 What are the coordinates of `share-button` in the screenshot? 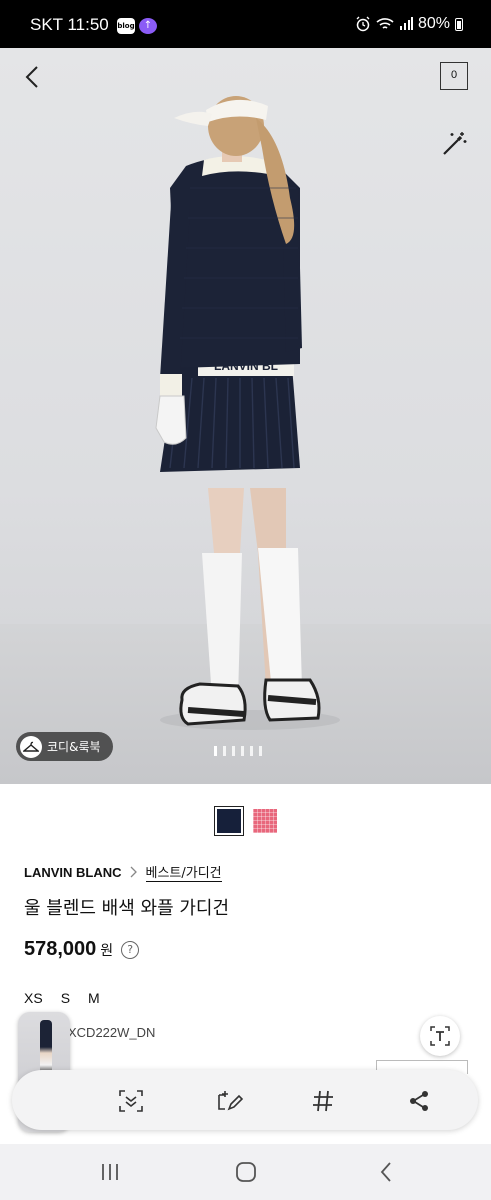 It's located at (419, 1101).